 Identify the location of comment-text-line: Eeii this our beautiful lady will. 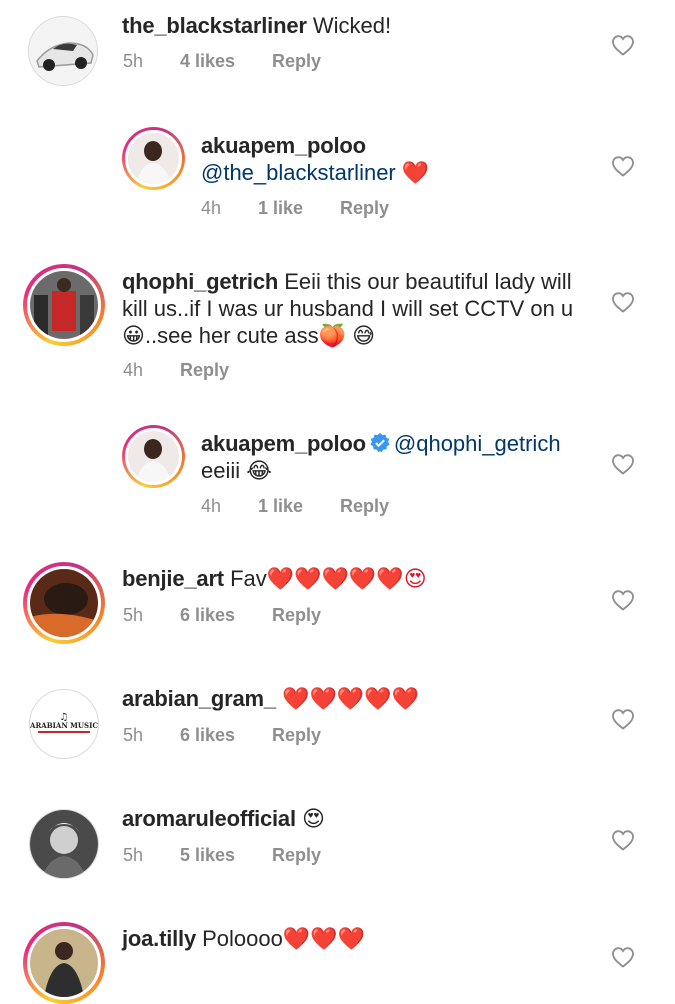
(428, 281).